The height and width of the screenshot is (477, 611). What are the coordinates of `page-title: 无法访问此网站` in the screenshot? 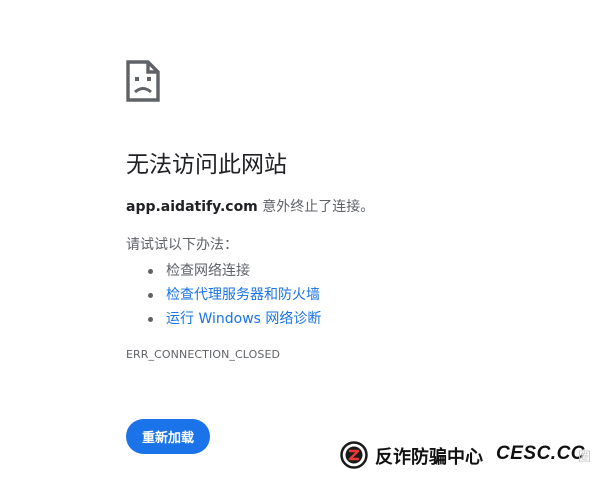 It's located at (206, 165).